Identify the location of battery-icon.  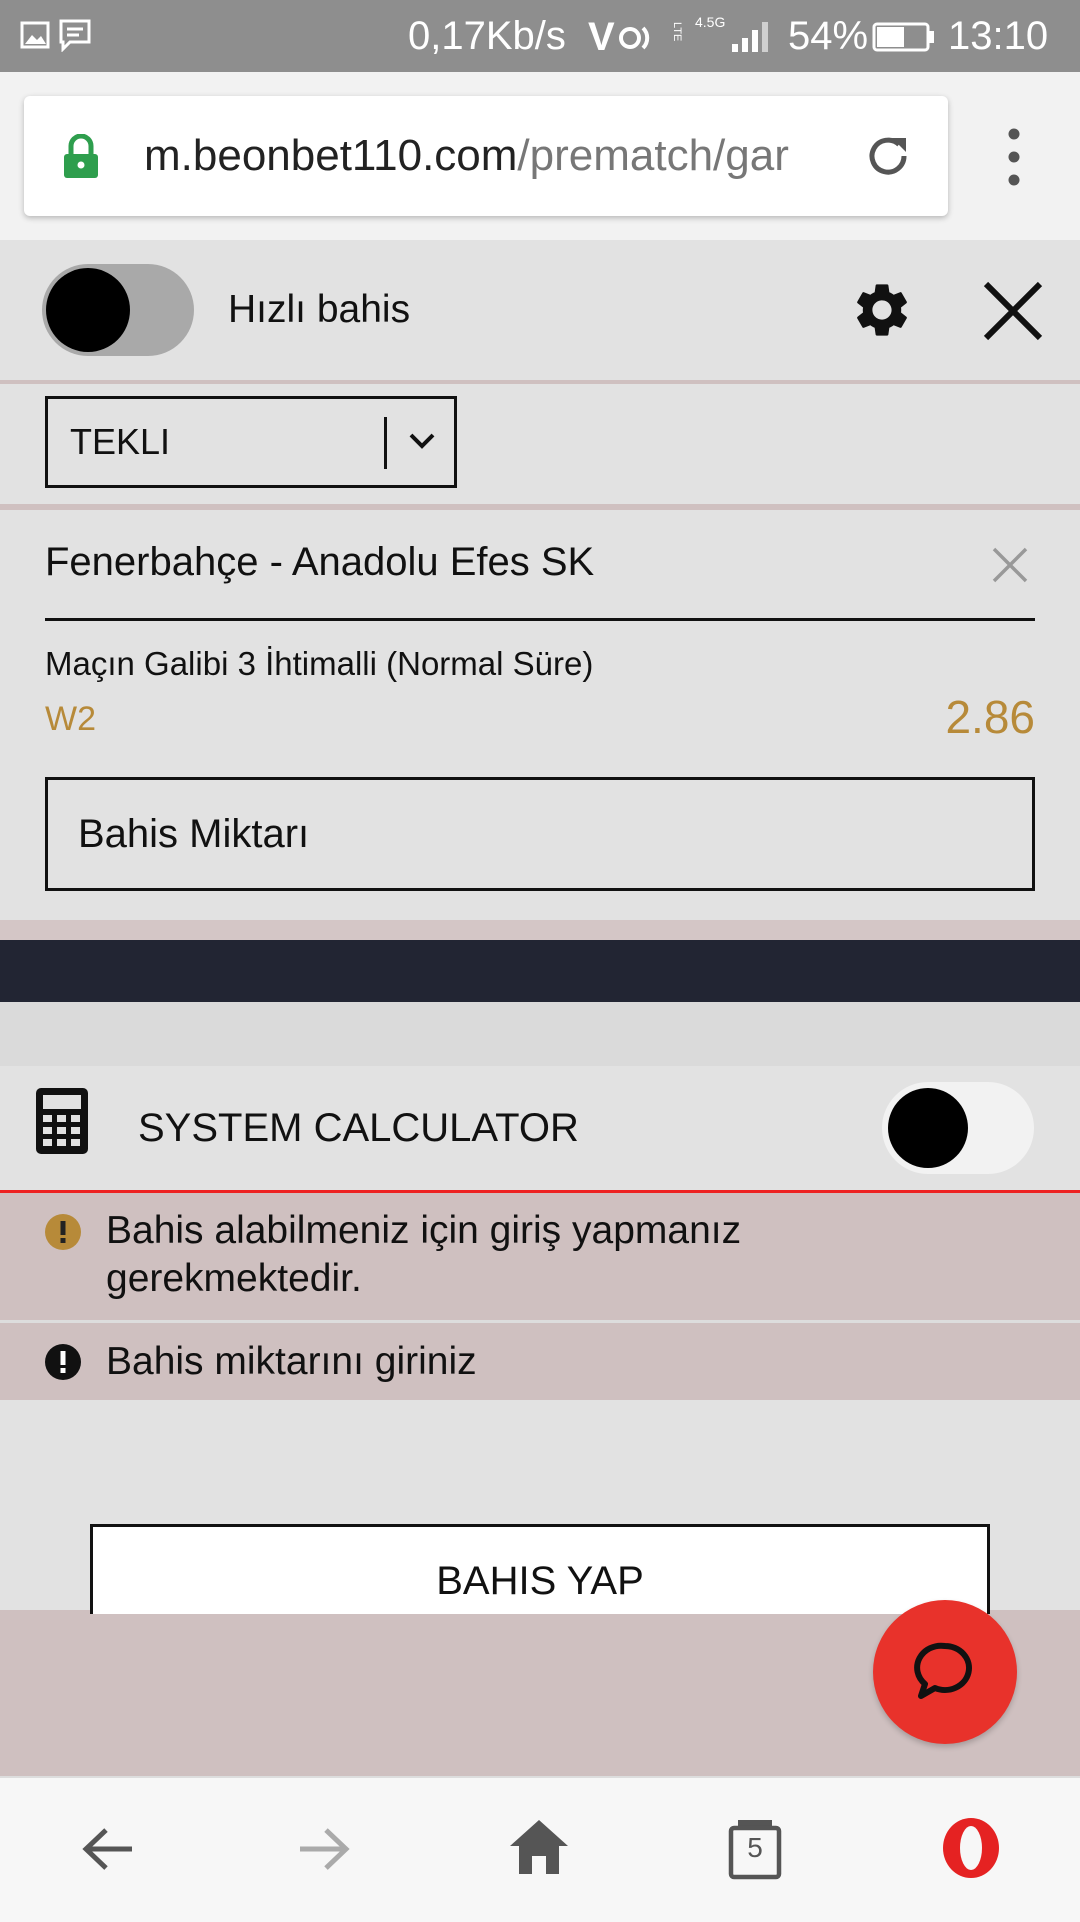
(903, 37).